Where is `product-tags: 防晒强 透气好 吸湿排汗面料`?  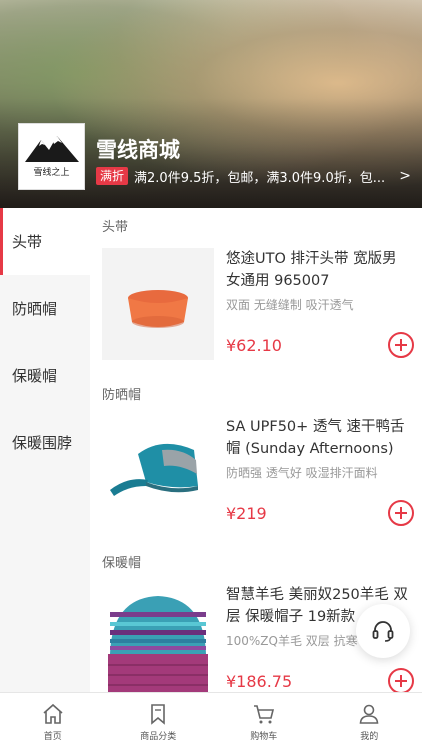 product-tags: 防晒强 透气好 吸湿排汗面料 is located at coordinates (302, 473).